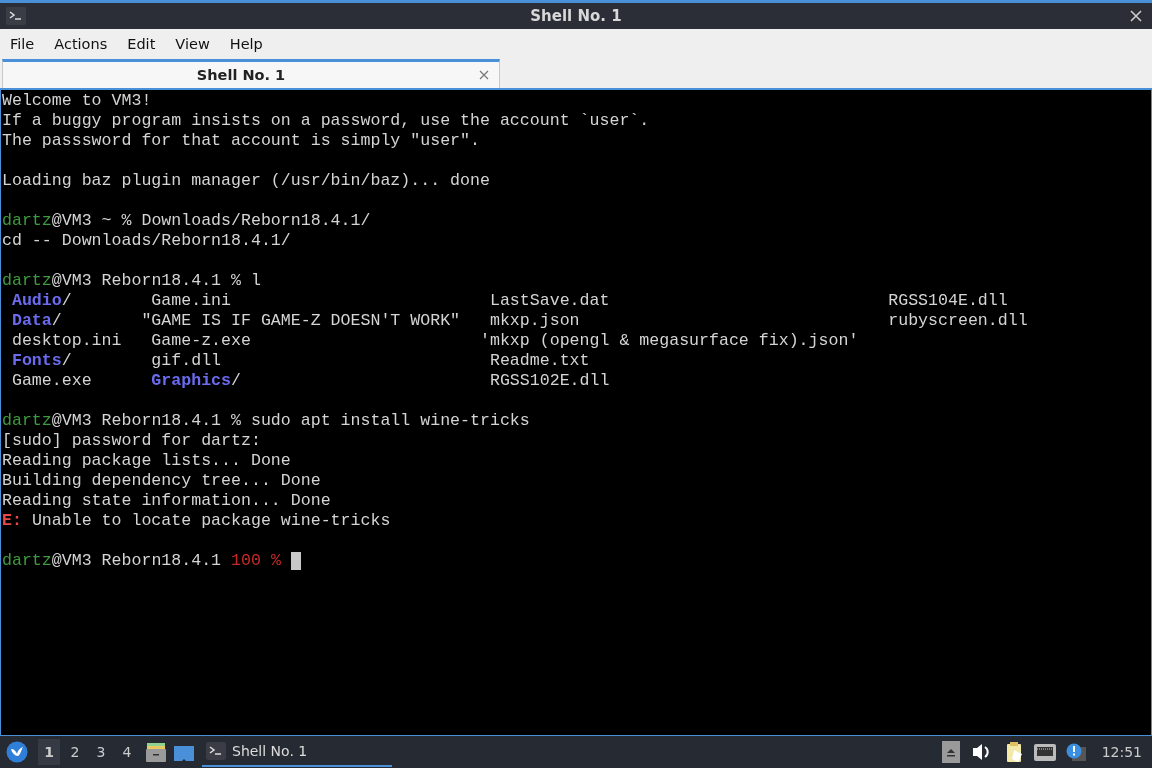 Image resolution: width=1152 pixels, height=768 pixels. I want to click on menu-item: View, so click(192, 43).